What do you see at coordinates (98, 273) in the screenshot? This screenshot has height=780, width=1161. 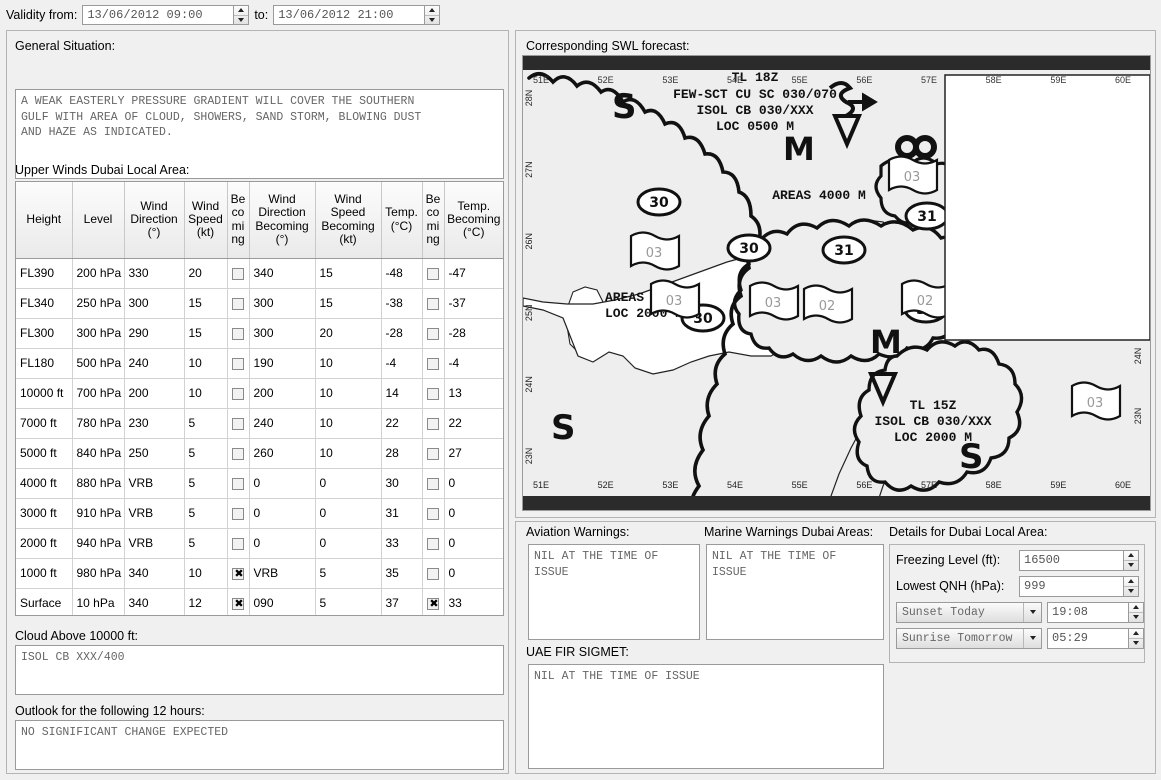 I see `cell-level: 200 hPa` at bounding box center [98, 273].